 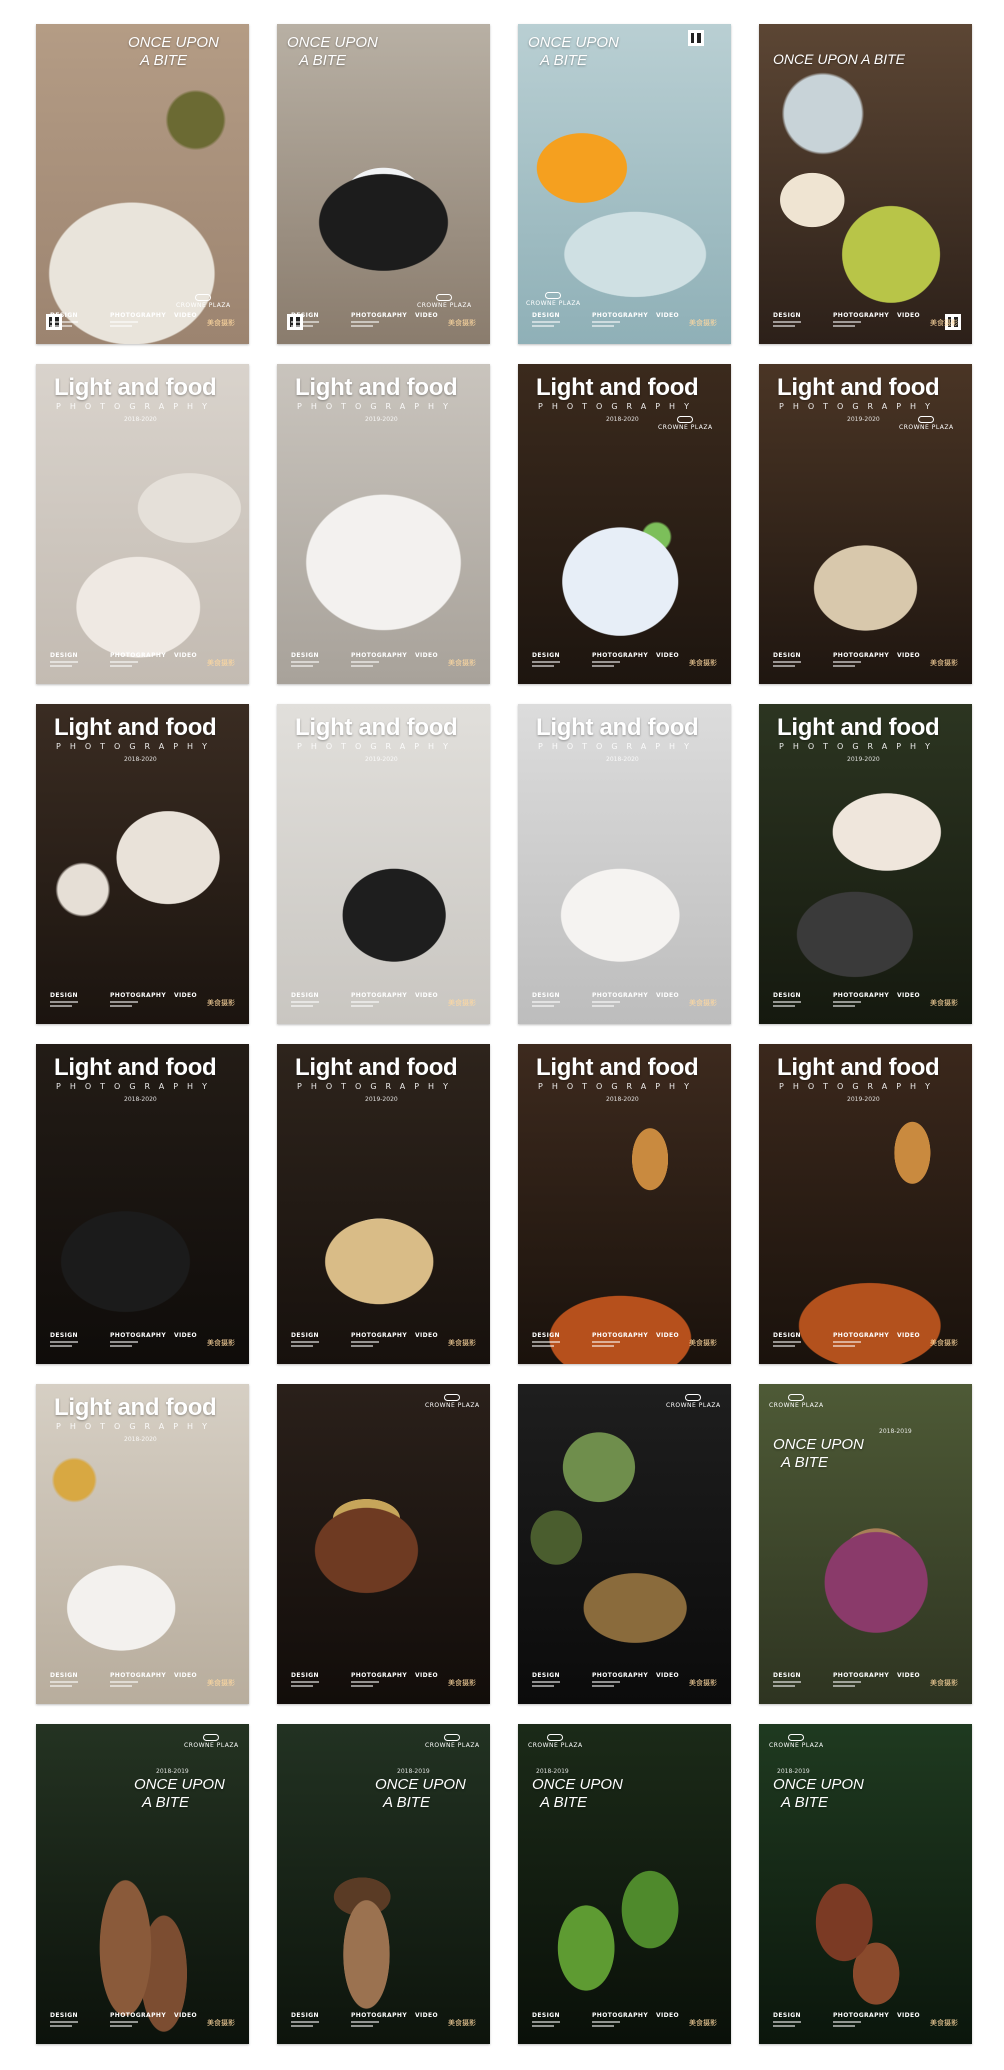 What do you see at coordinates (793, 1771) in the screenshot?
I see `poster-years: 2018-2019` at bounding box center [793, 1771].